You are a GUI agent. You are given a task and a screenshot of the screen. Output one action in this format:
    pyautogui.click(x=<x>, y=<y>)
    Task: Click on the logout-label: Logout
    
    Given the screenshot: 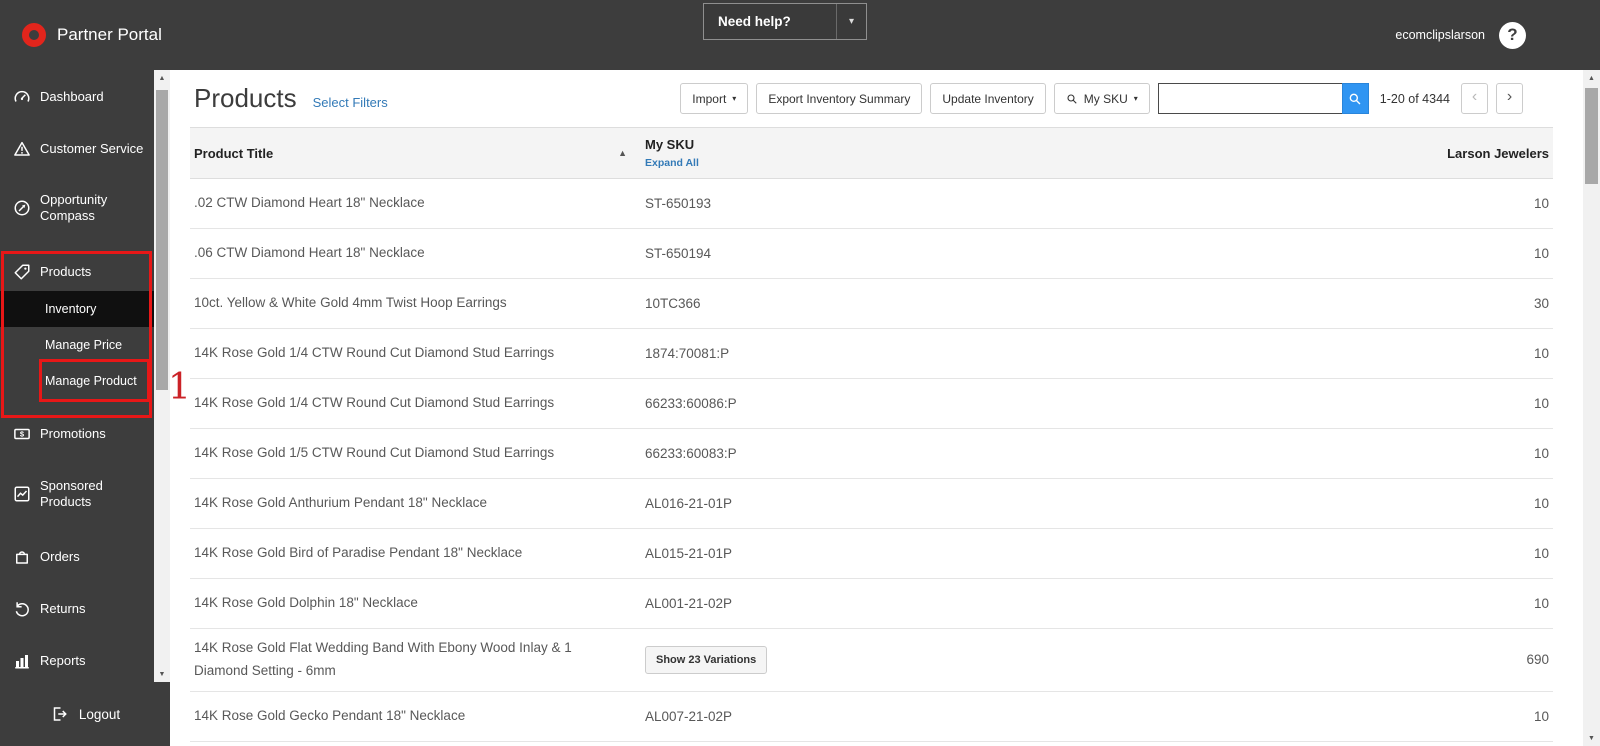 What is the action you would take?
    pyautogui.click(x=99, y=714)
    